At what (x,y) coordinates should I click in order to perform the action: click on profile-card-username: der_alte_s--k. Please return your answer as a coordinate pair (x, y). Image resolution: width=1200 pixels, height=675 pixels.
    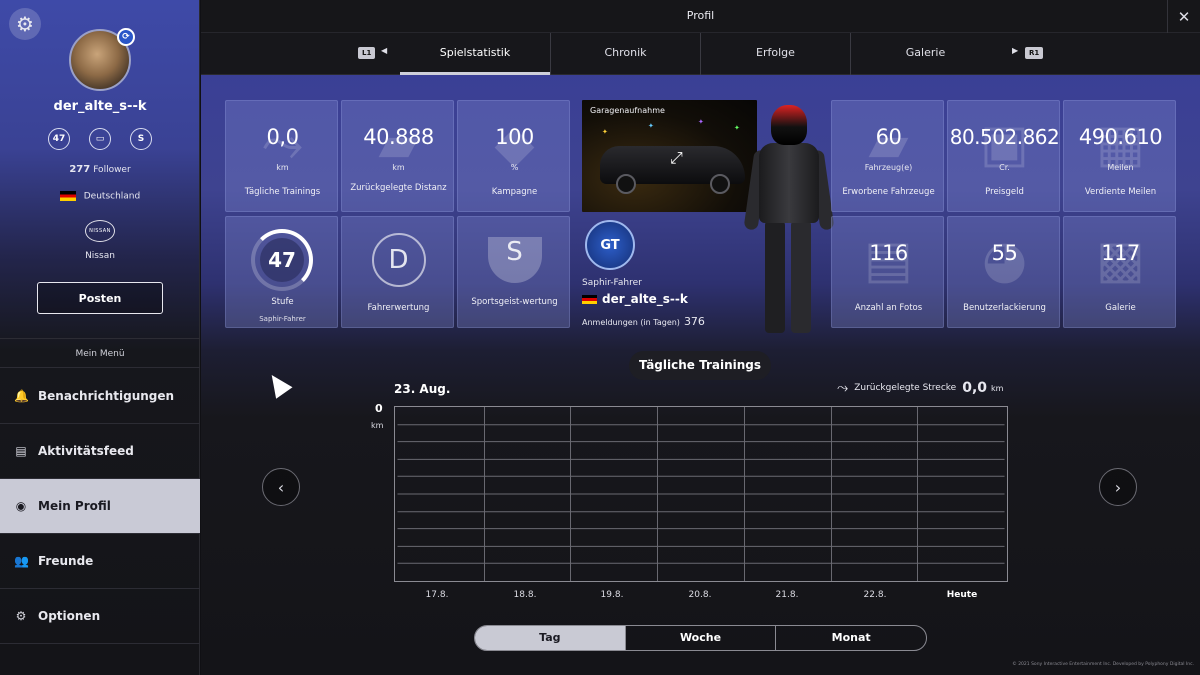
    Looking at the image, I should click on (635, 299).